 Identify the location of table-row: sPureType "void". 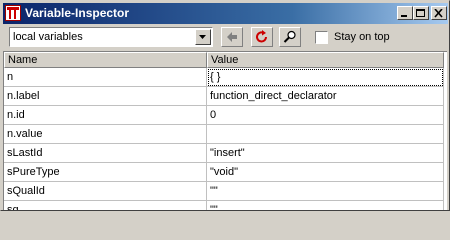
(225, 172).